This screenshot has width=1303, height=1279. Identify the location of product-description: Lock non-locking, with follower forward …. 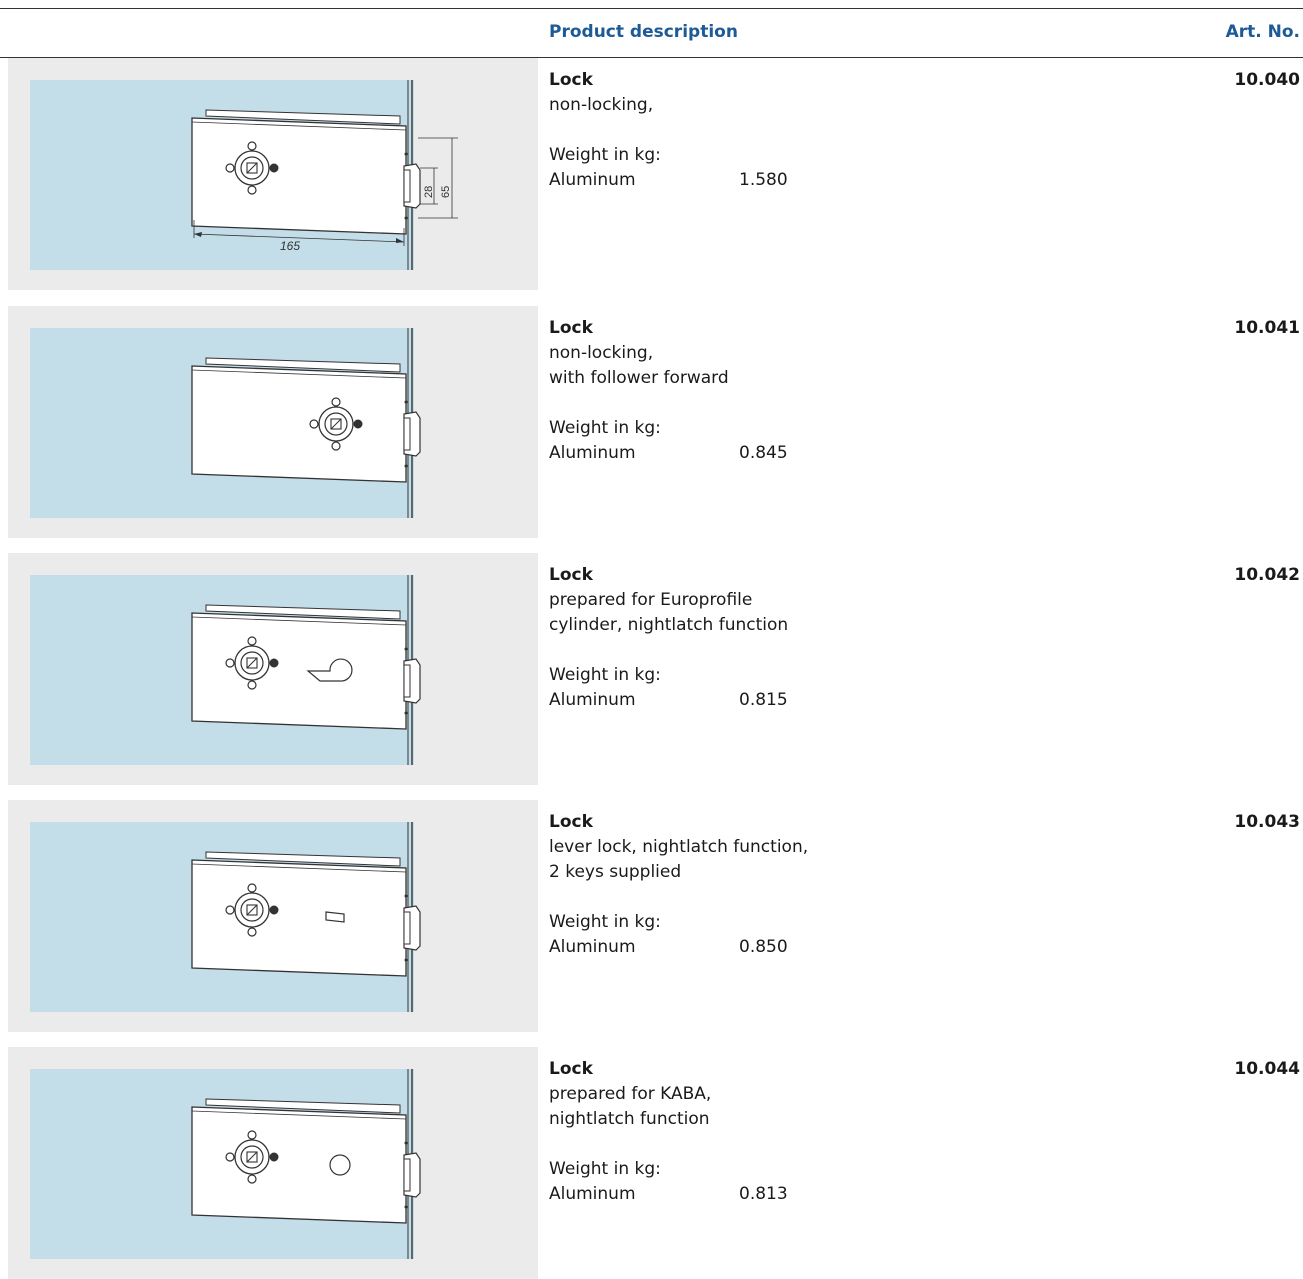
(668, 391).